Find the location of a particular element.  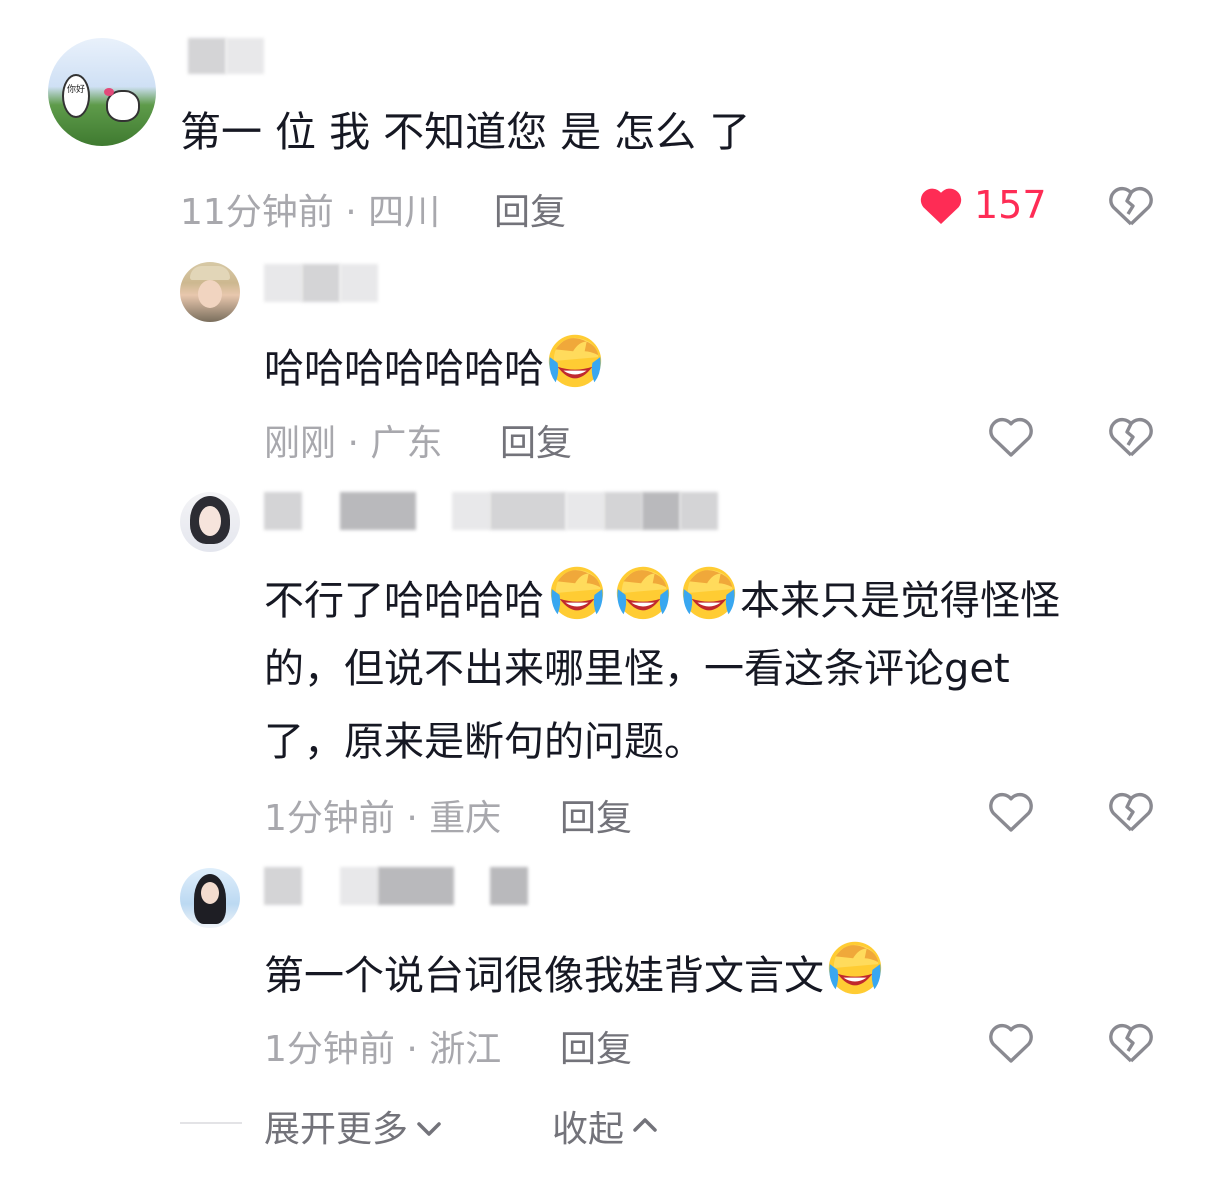

comment-text: 不行了哈哈哈哈 本来只是觉得怪怪 is located at coordinates (662, 599).